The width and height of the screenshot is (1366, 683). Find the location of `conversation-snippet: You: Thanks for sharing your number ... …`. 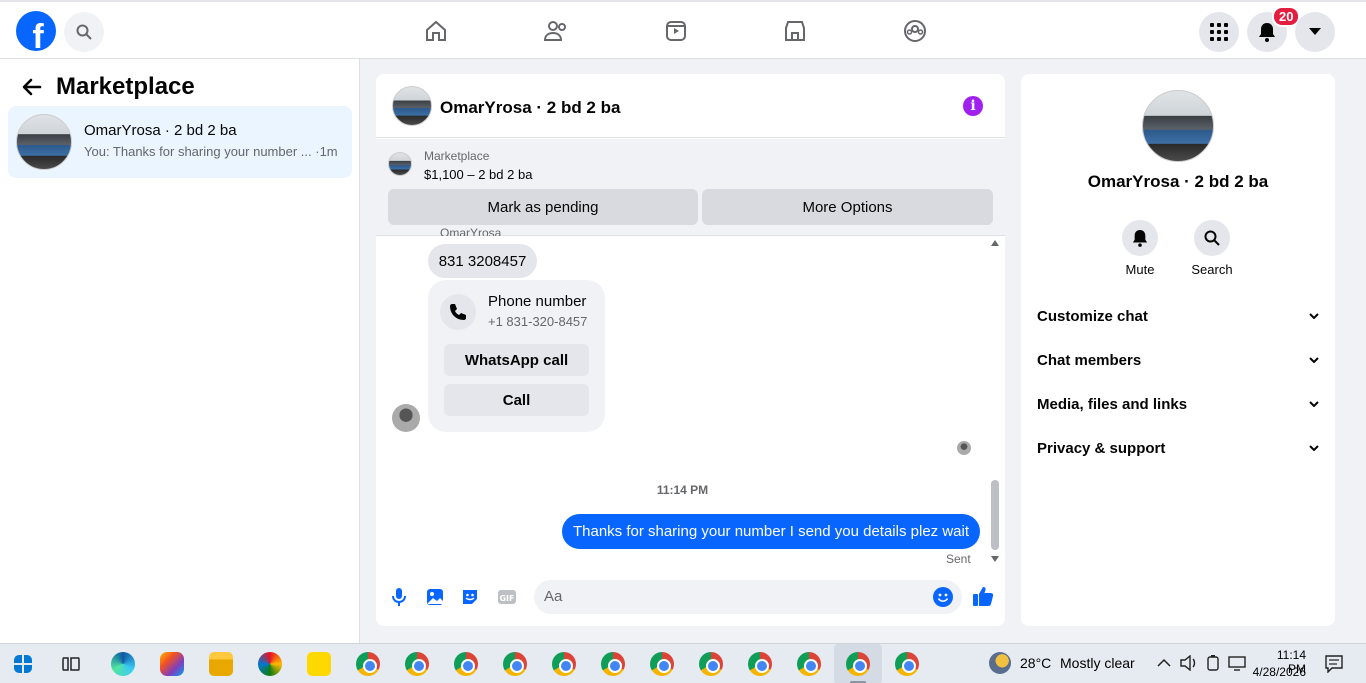

conversation-snippet: You: Thanks for sharing your number ... … is located at coordinates (211, 151).